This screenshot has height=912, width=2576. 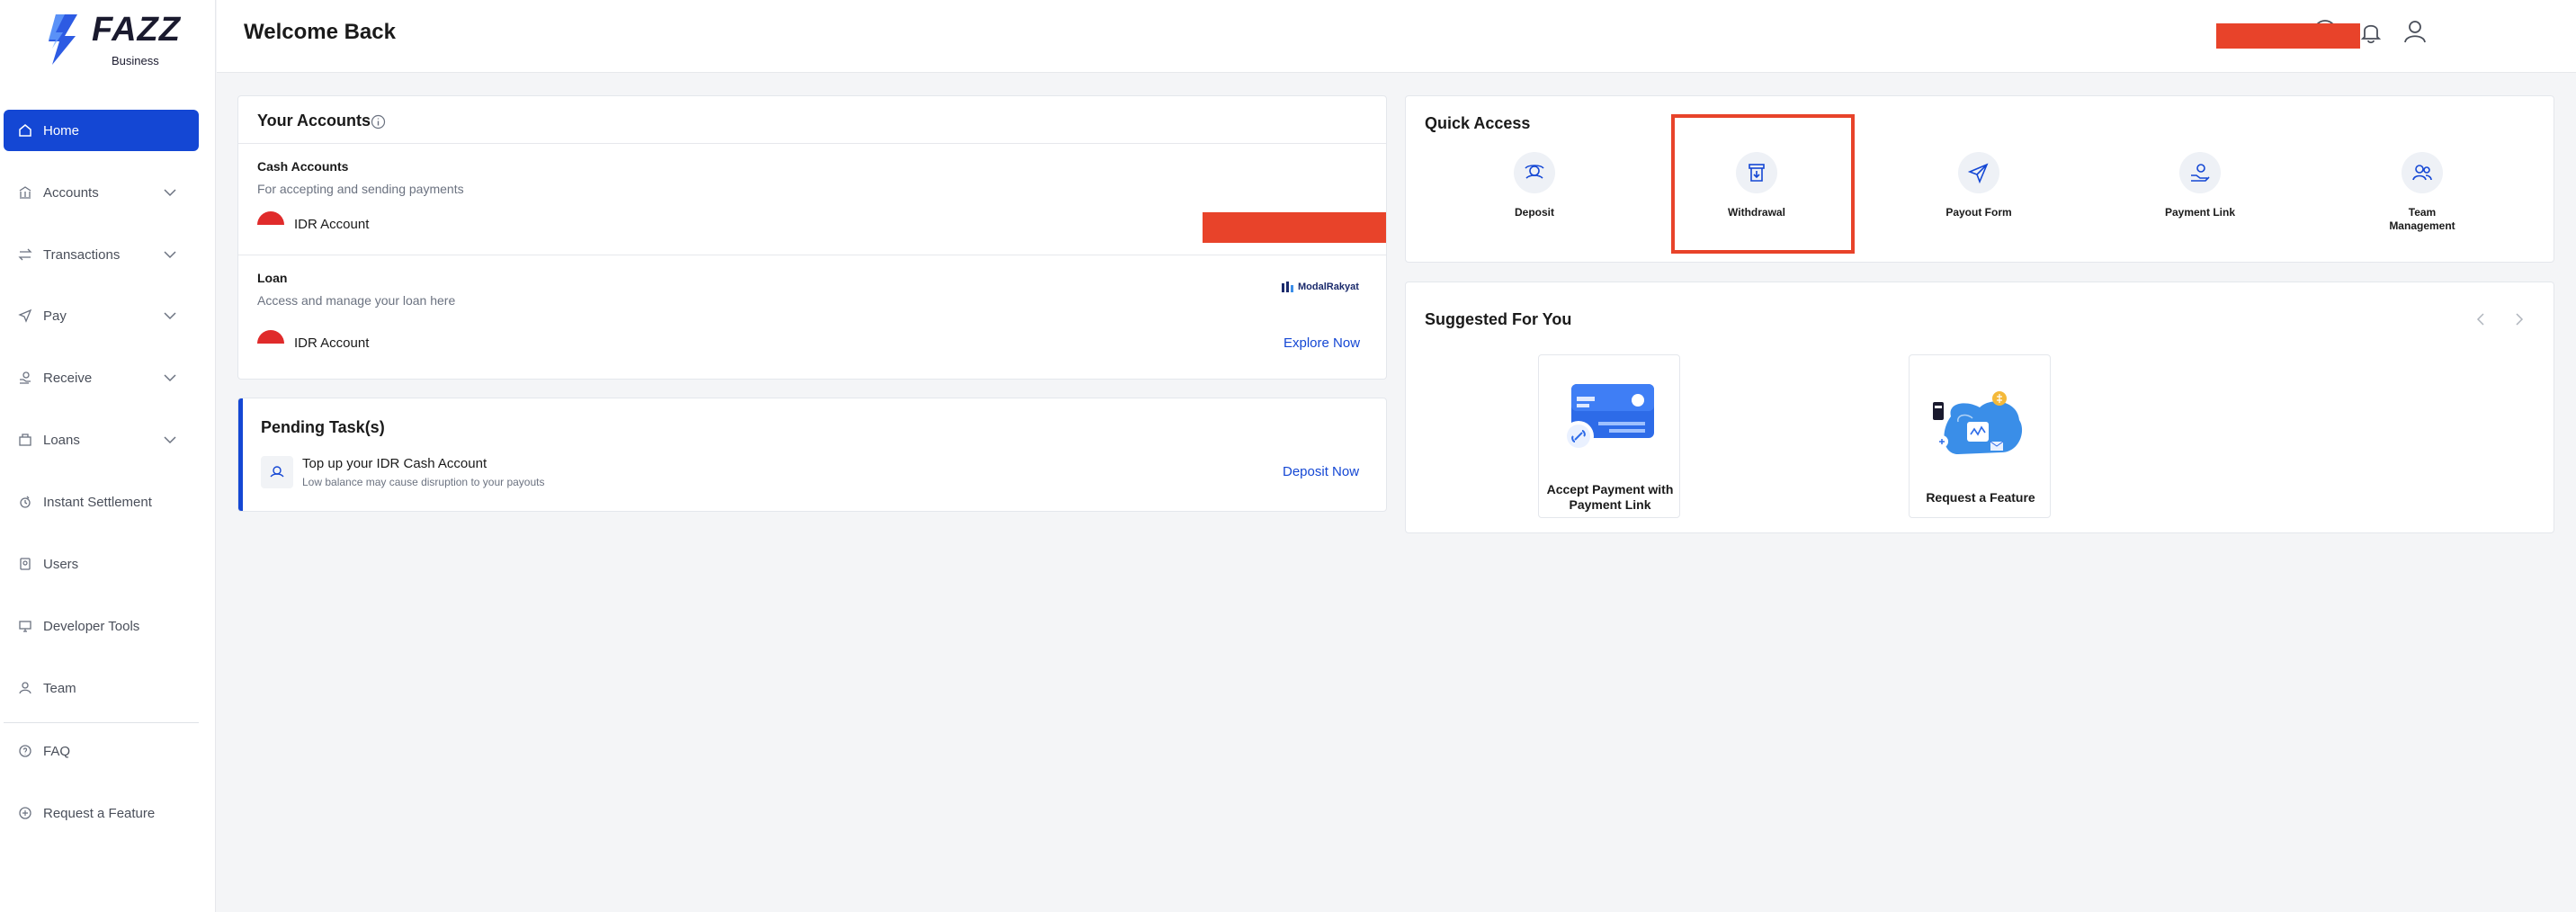 I want to click on bell-icon, so click(x=2370, y=31).